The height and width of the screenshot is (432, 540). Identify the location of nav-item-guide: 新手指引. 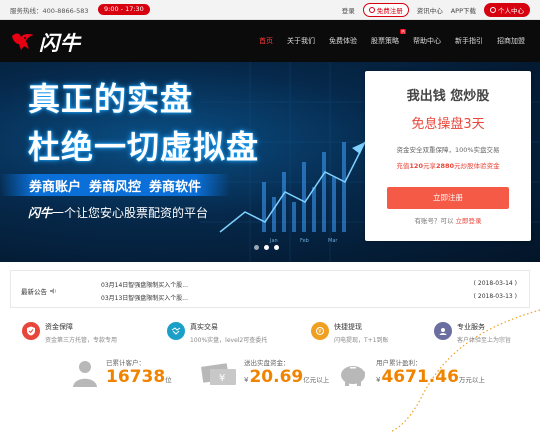
(469, 41).